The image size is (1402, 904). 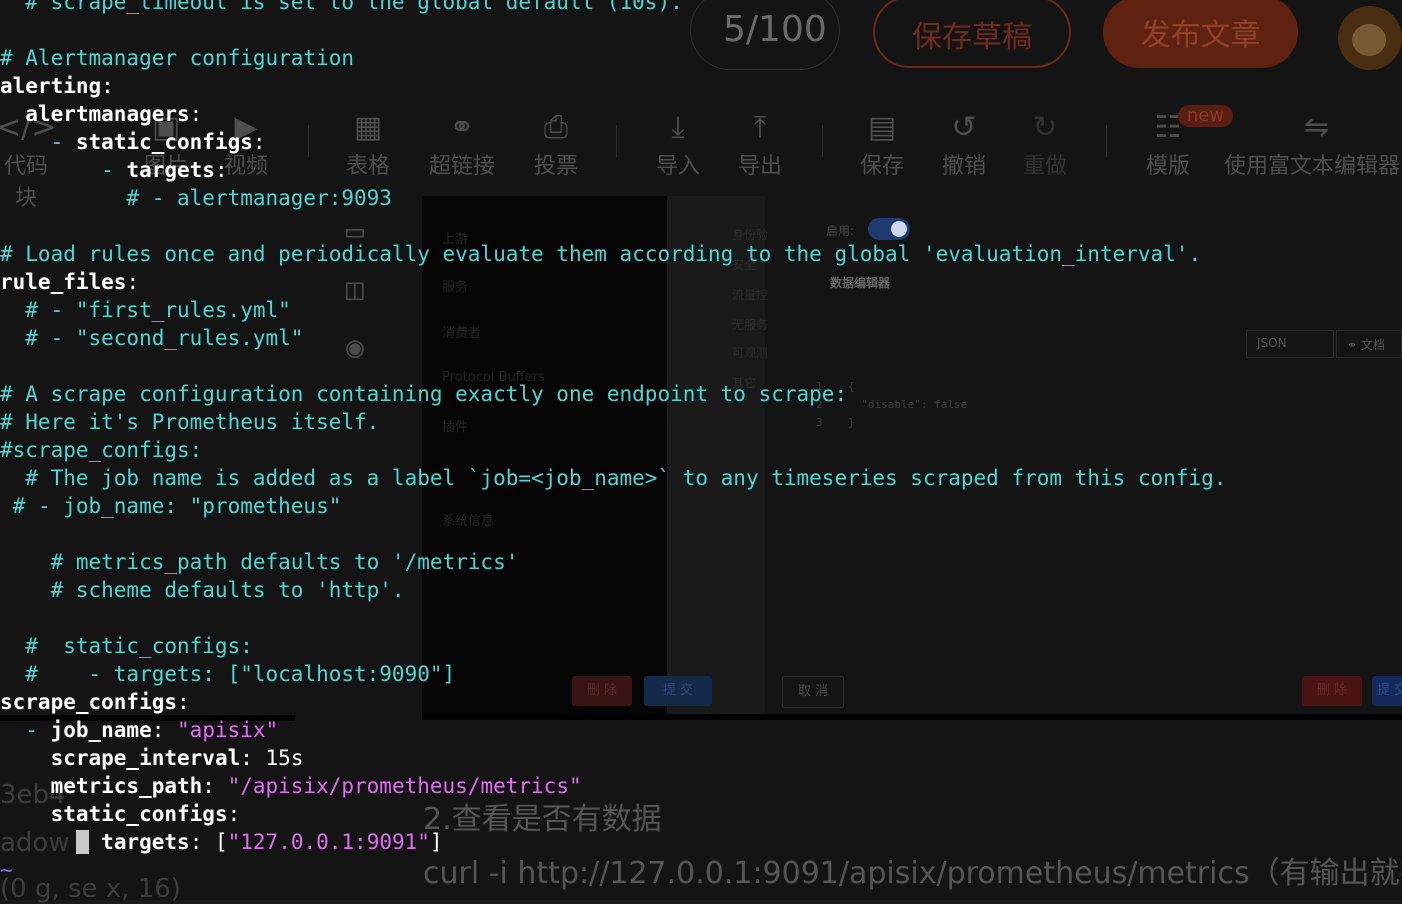 I want to click on yaml-line: scrape_configs:, so click(x=95, y=702).